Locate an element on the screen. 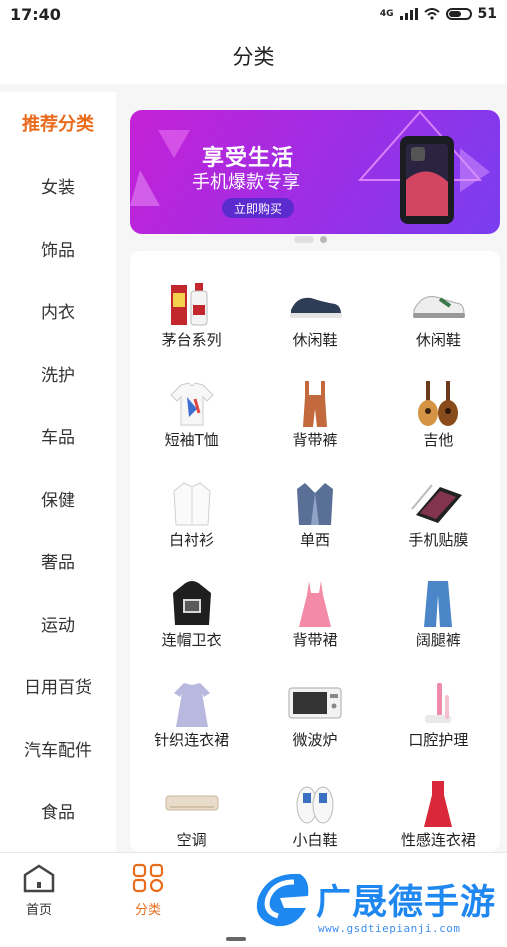  product-item: 茅台系列 is located at coordinates (191, 314).